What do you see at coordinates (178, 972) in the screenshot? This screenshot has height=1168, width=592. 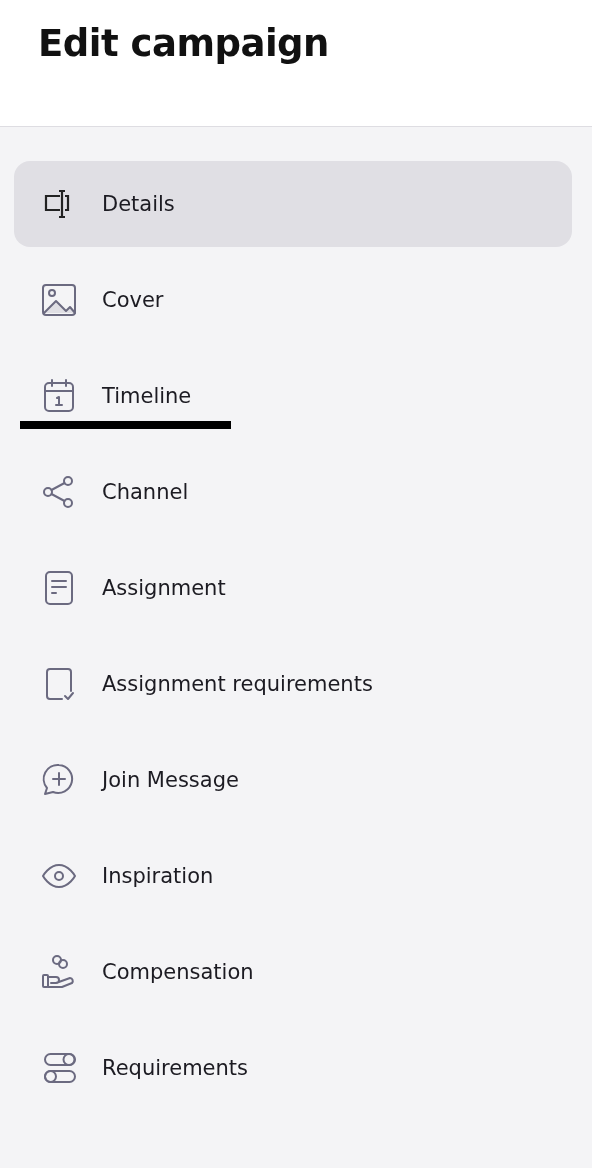 I see `menu-label: Compensation` at bounding box center [178, 972].